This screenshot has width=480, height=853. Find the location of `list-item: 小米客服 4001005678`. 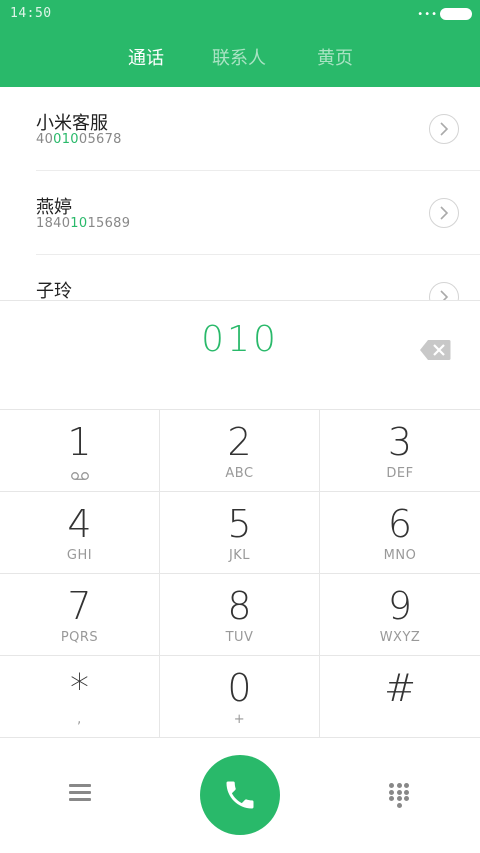

list-item: 小米客服 4001005678 is located at coordinates (240, 129).